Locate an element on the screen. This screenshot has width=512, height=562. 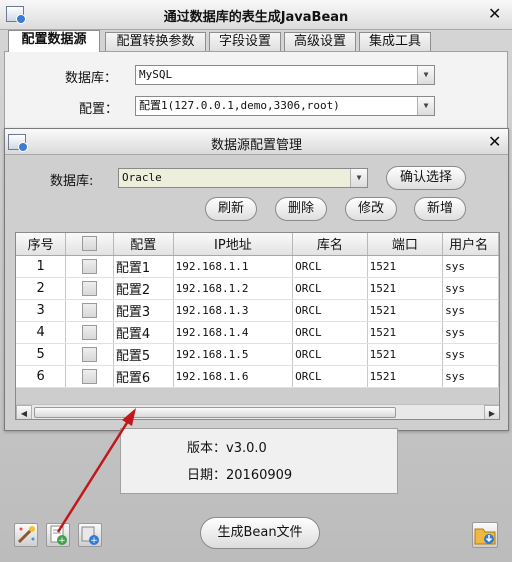
col-header-select is located at coordinates (89, 244).